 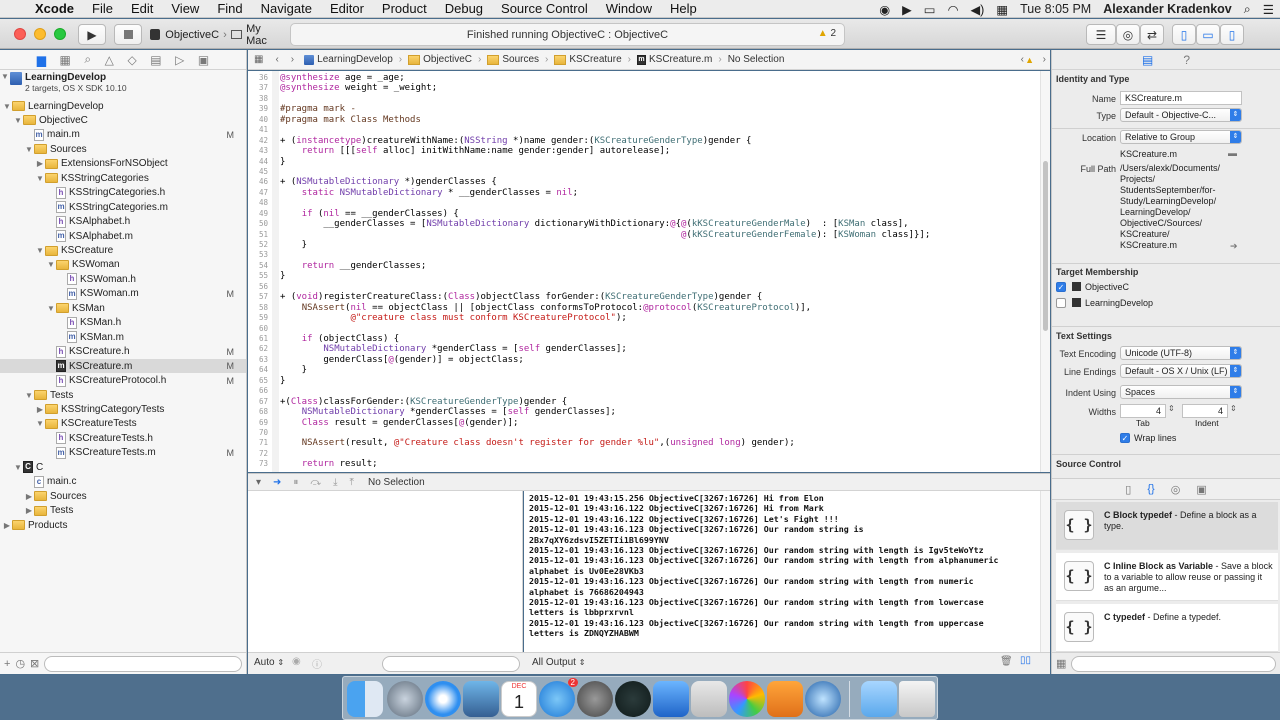 What do you see at coordinates (258, 59) in the screenshot?
I see `related-items-icon: ▦` at bounding box center [258, 59].